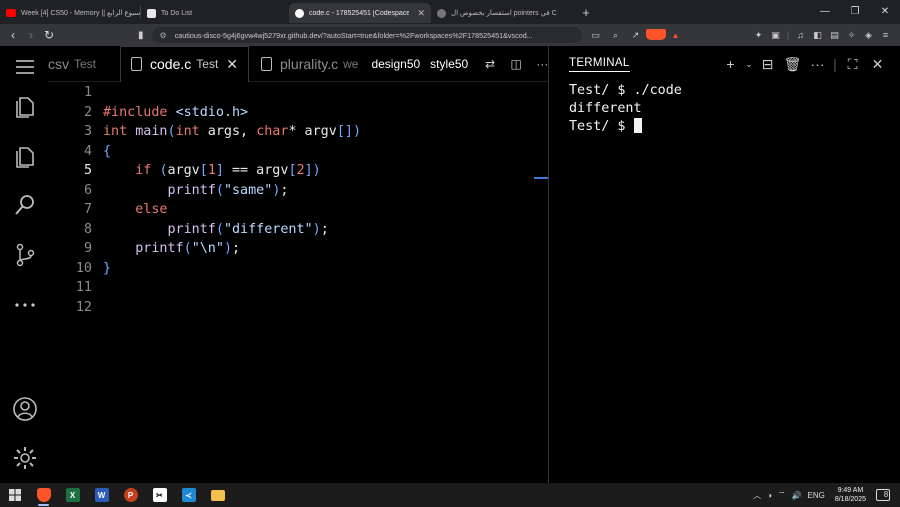 Image resolution: width=900 pixels, height=507 pixels. What do you see at coordinates (298, 310) in the screenshot?
I see `code-line: 12` at bounding box center [298, 310].